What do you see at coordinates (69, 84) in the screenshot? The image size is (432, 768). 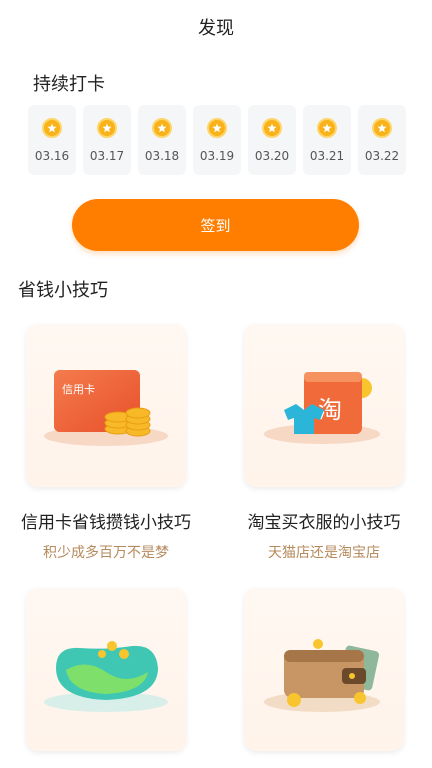 I see `checkin-section-title: 持续打卡` at bounding box center [69, 84].